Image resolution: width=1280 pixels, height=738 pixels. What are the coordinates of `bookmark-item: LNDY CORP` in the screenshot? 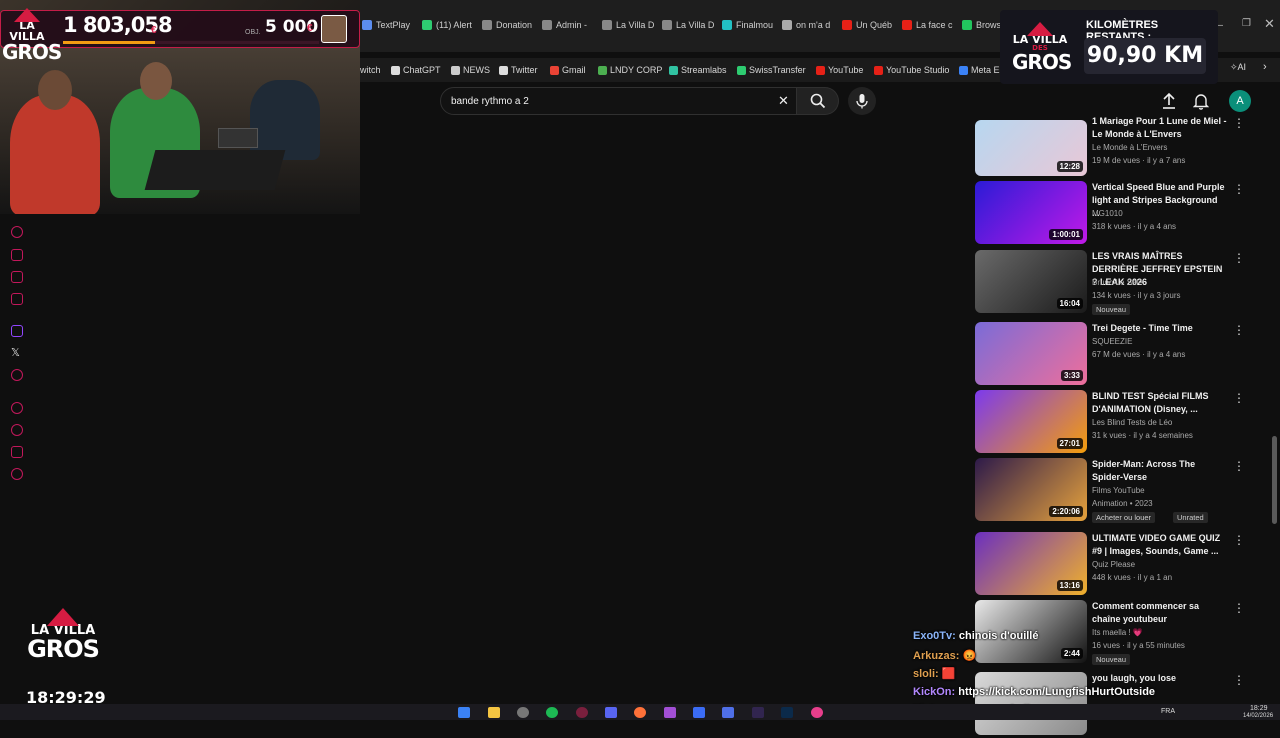 It's located at (630, 70).